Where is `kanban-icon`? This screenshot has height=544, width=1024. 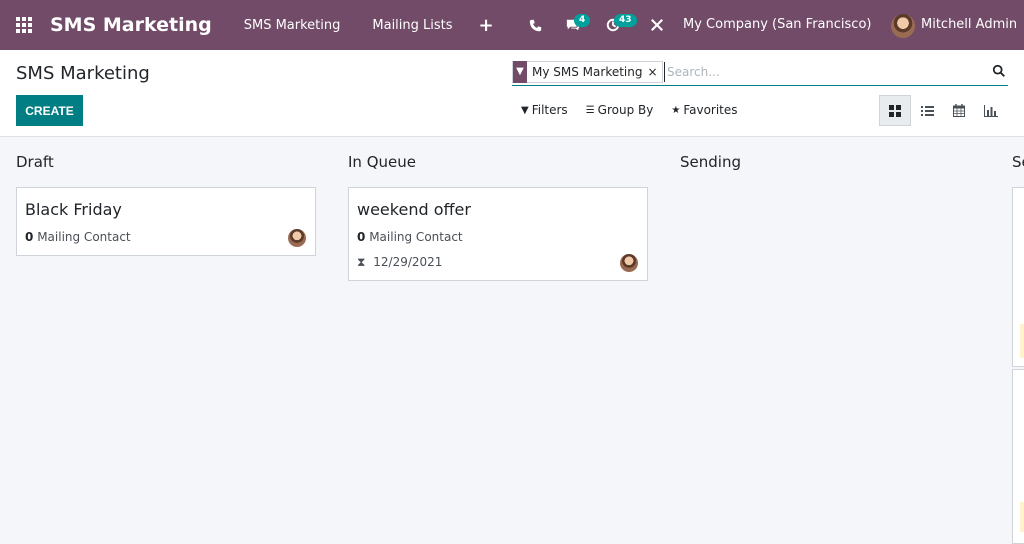
kanban-icon is located at coordinates (895, 110).